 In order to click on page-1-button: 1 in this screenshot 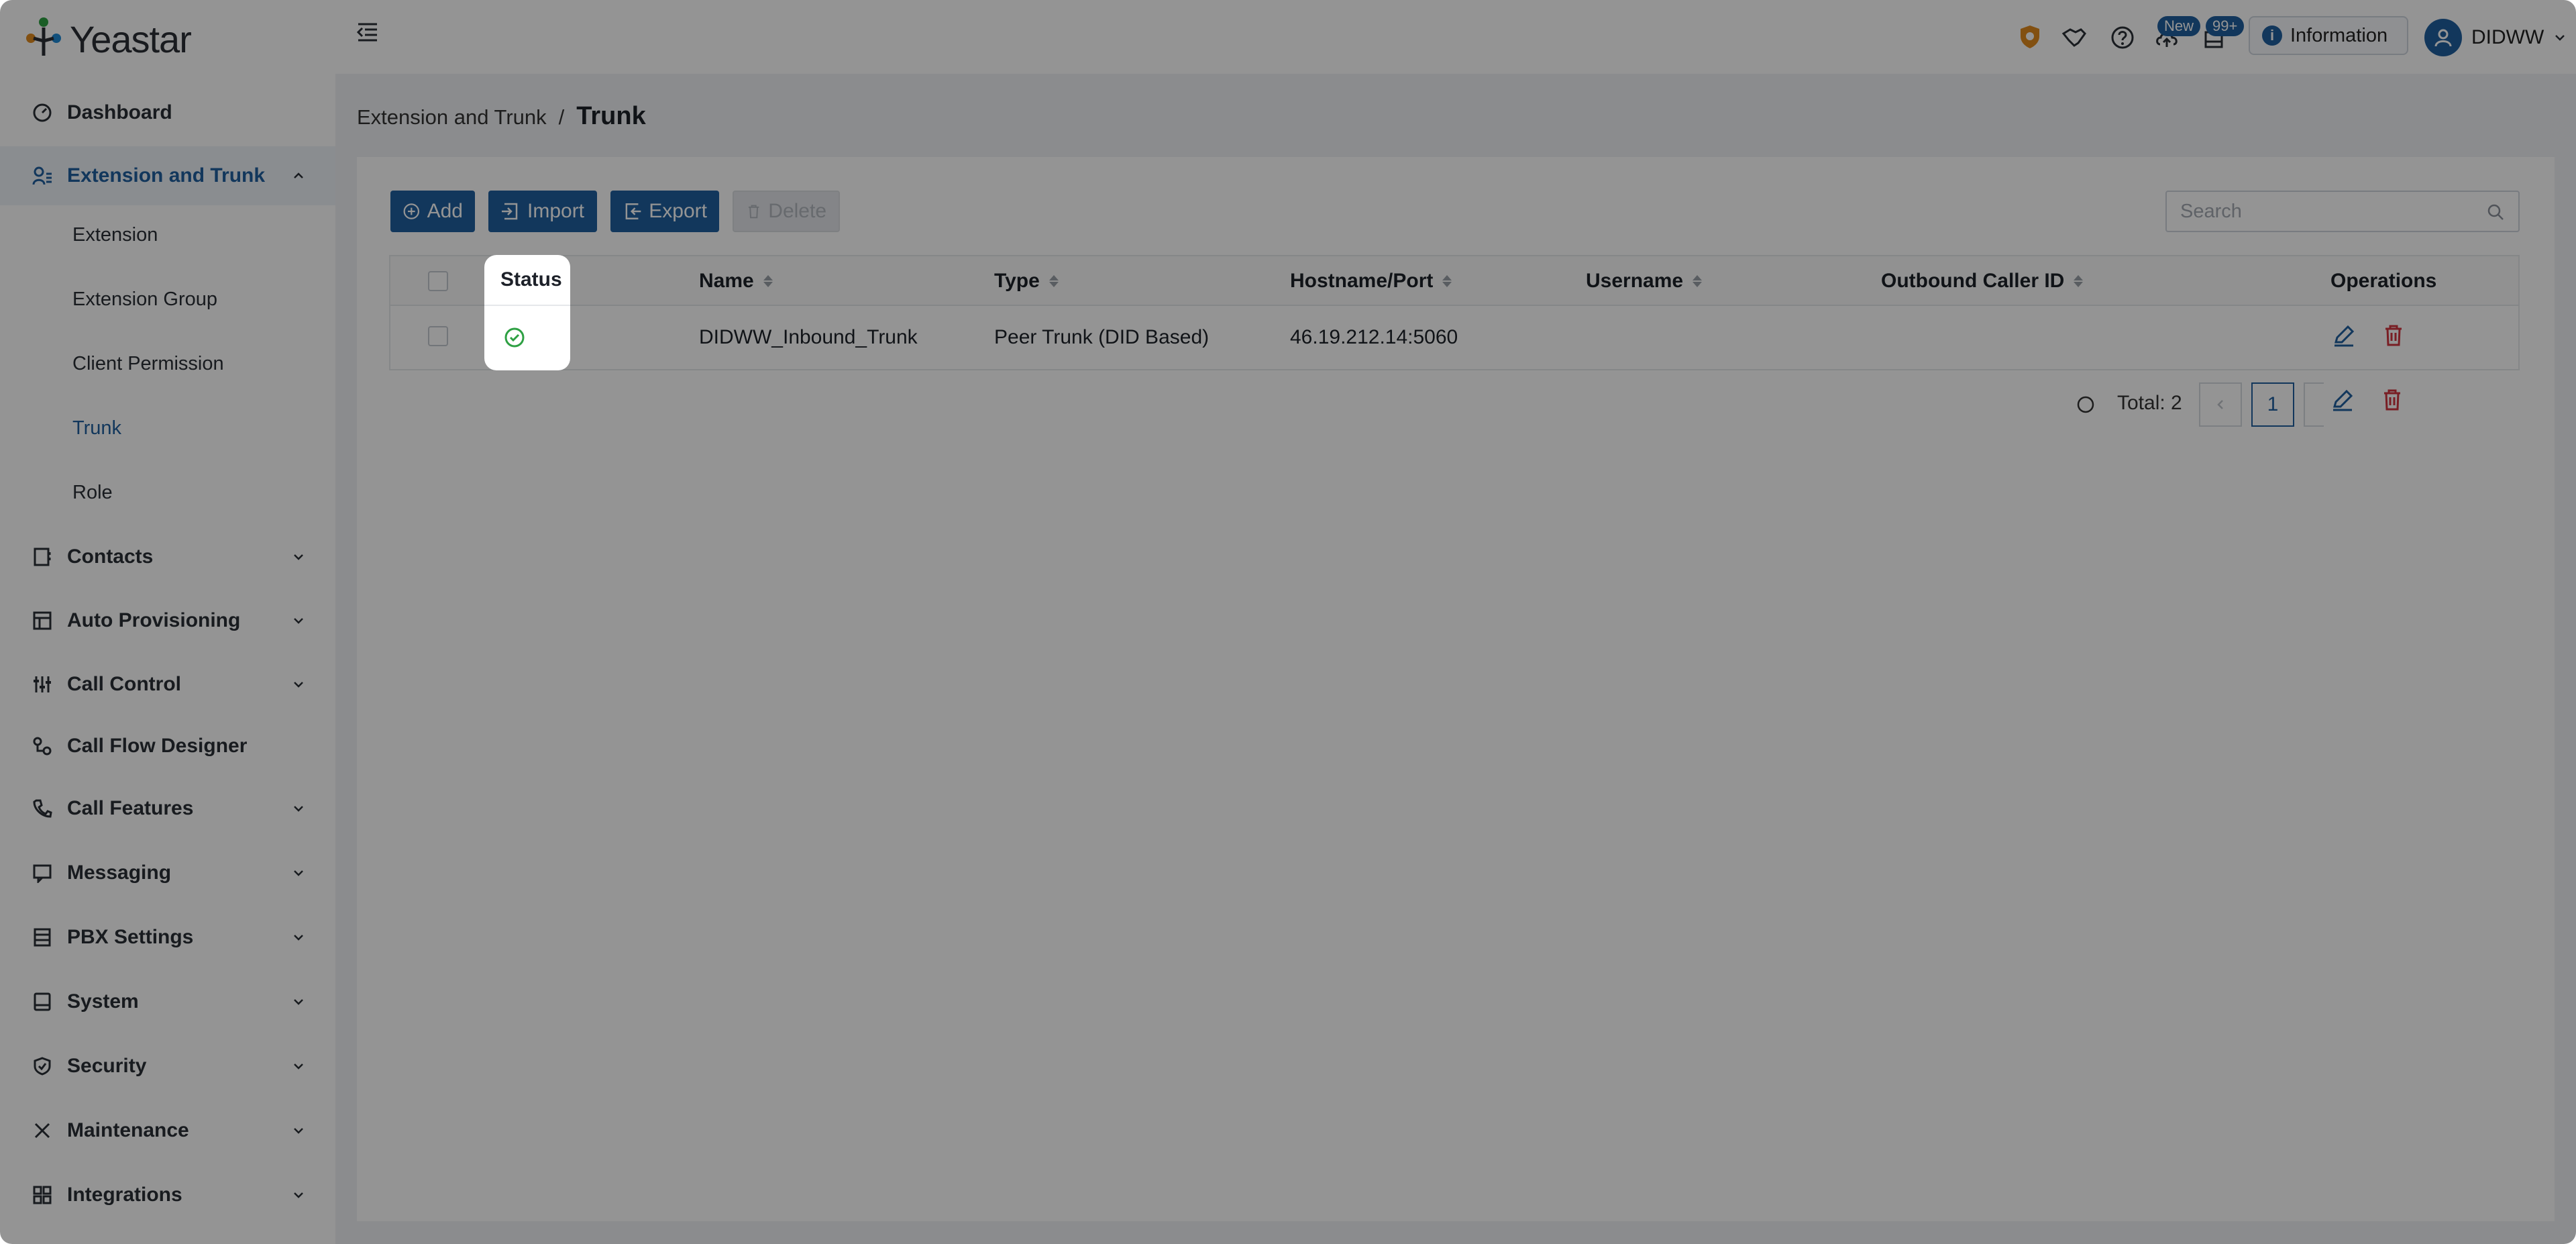, I will do `click(2272, 404)`.